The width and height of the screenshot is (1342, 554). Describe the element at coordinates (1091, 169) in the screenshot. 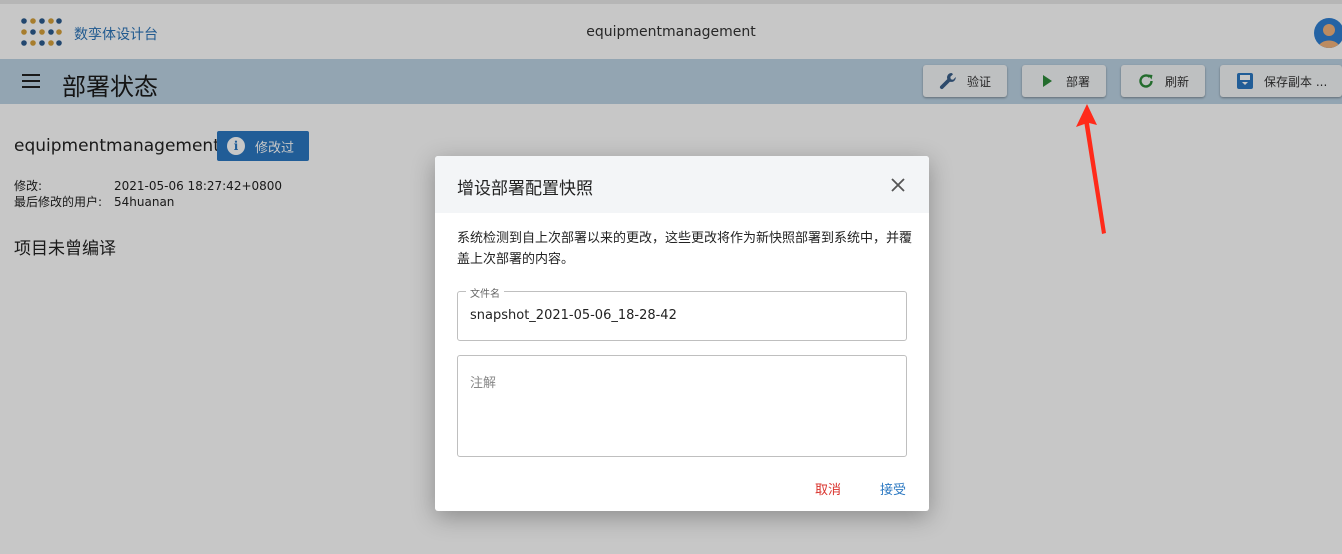

I see `red-arrow-annotation` at that location.